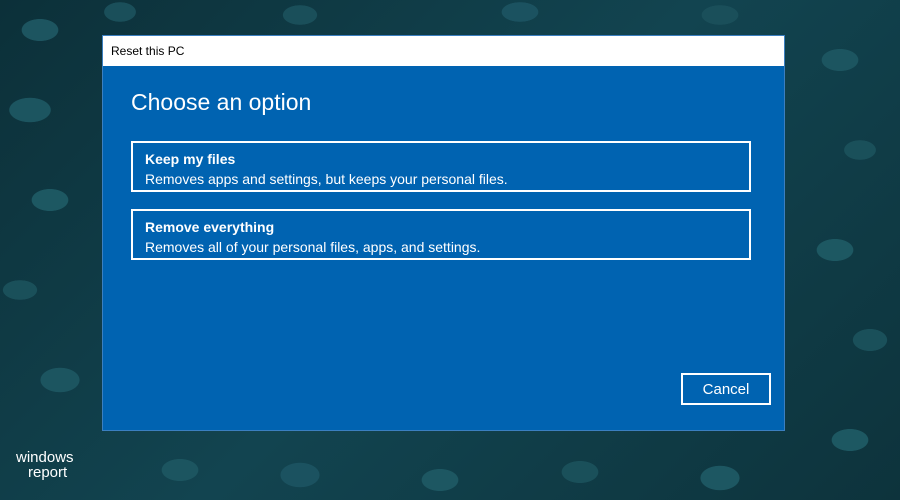 This screenshot has height=500, width=900. Describe the element at coordinates (48, 472) in the screenshot. I see `logo-text-line2: report` at that location.